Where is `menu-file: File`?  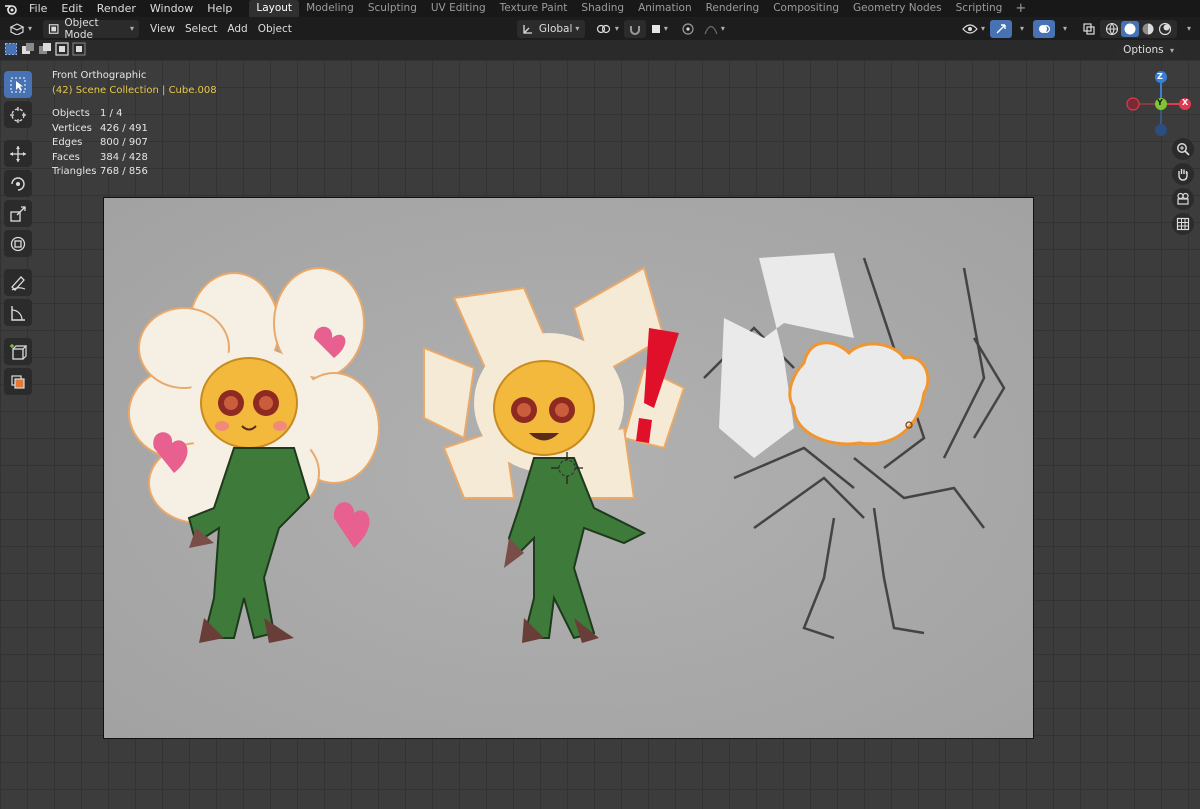 menu-file: File is located at coordinates (38, 8).